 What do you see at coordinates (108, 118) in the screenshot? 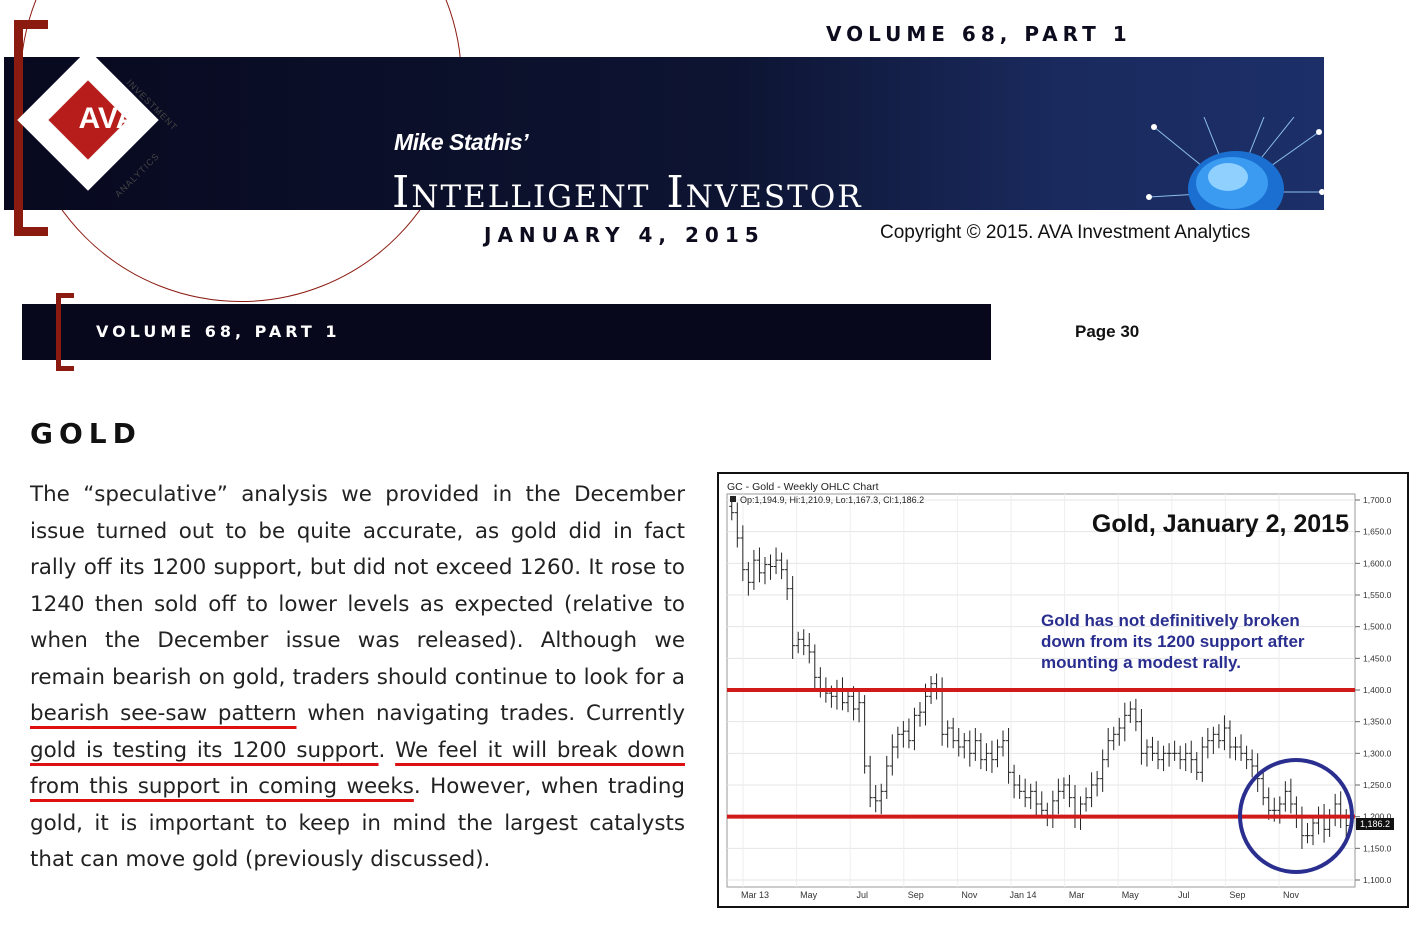
I see `logo-text: AVA` at bounding box center [108, 118].